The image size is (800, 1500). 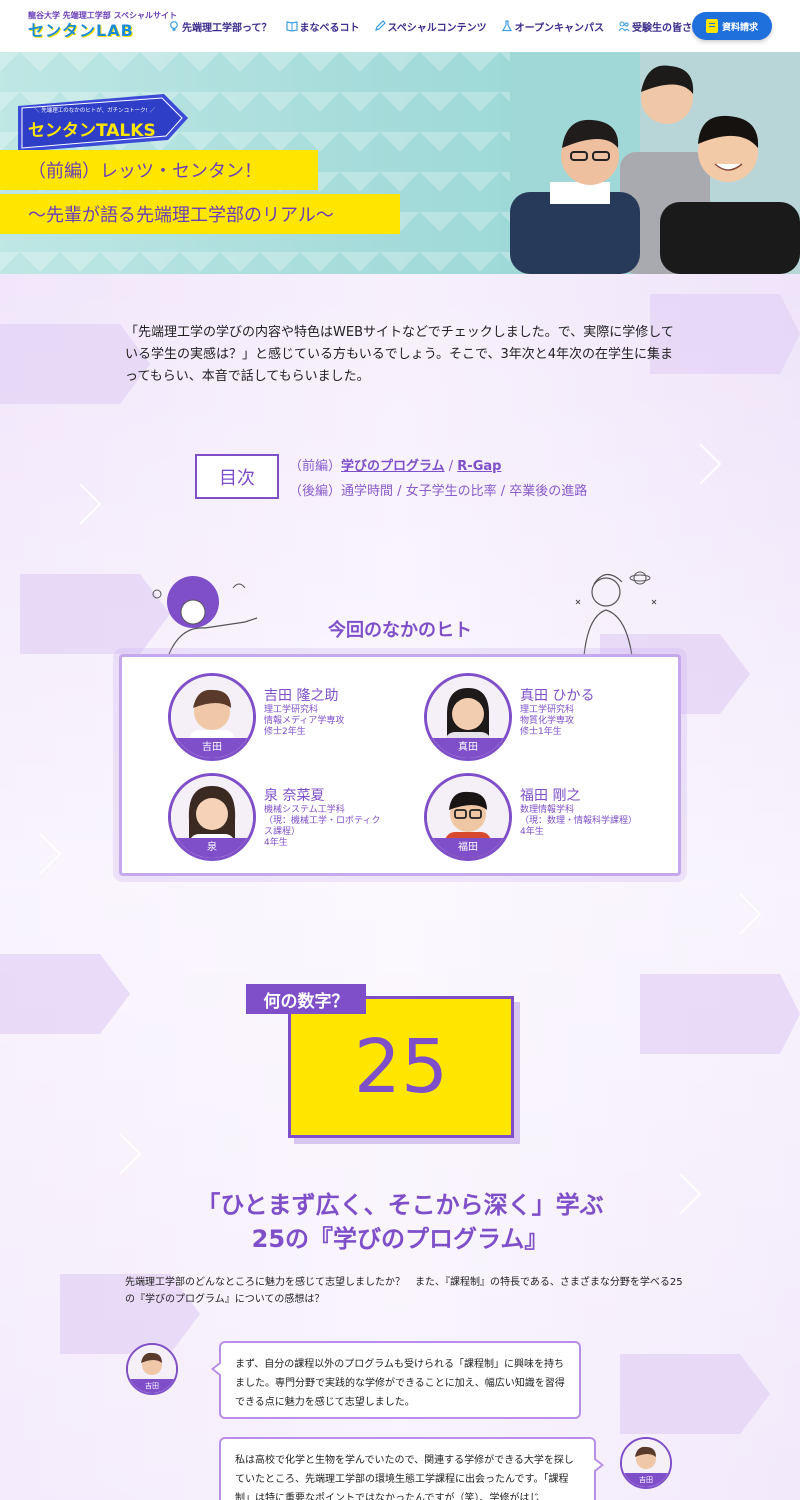 What do you see at coordinates (559, 28) in the screenshot?
I see `nav-label: オープンキャンパス` at bounding box center [559, 28].